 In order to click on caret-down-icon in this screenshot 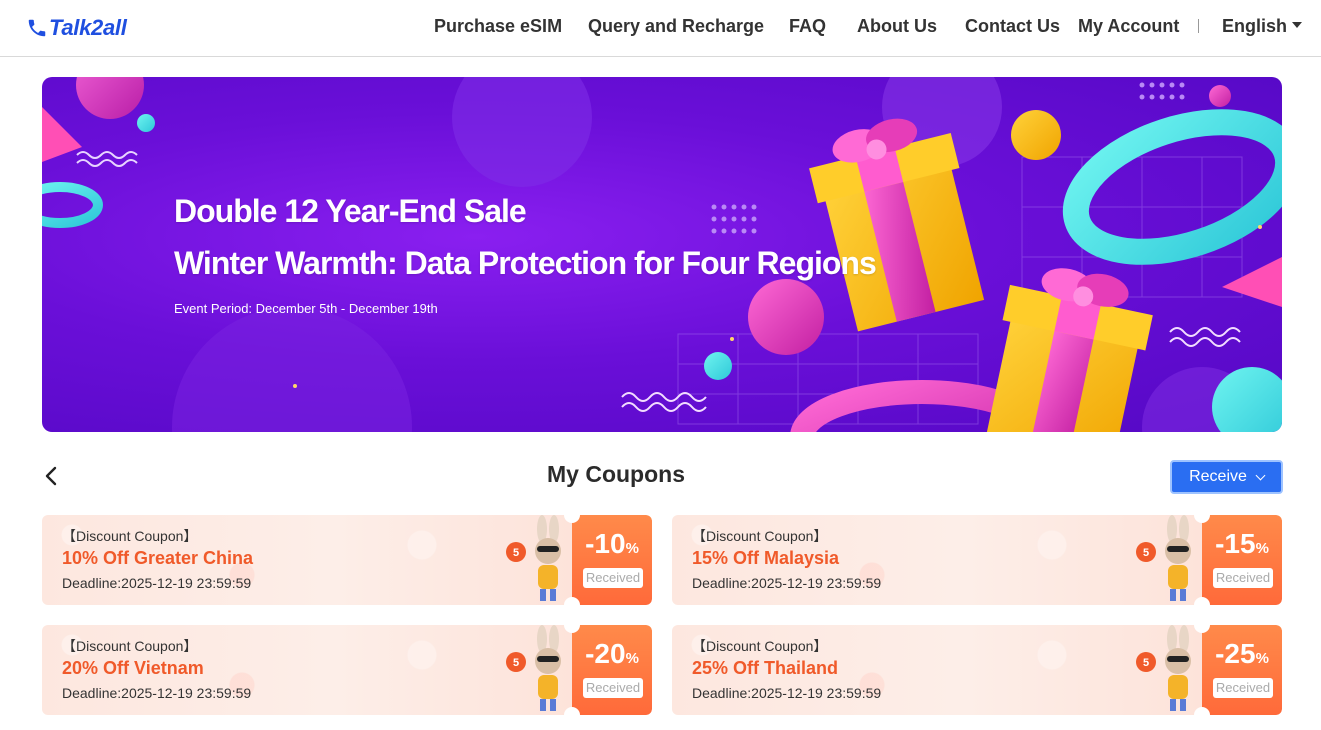, I will do `click(1297, 25)`.